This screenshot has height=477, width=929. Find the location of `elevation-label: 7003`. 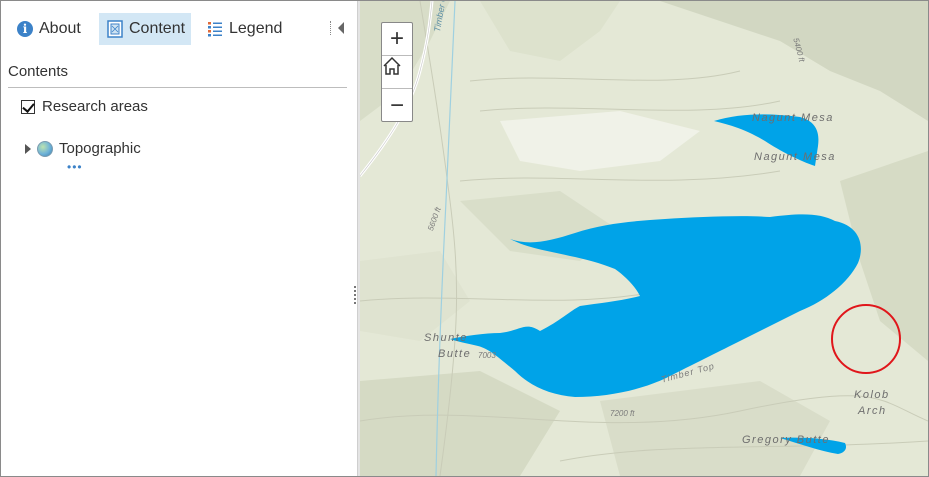

elevation-label: 7003 is located at coordinates (487, 355).